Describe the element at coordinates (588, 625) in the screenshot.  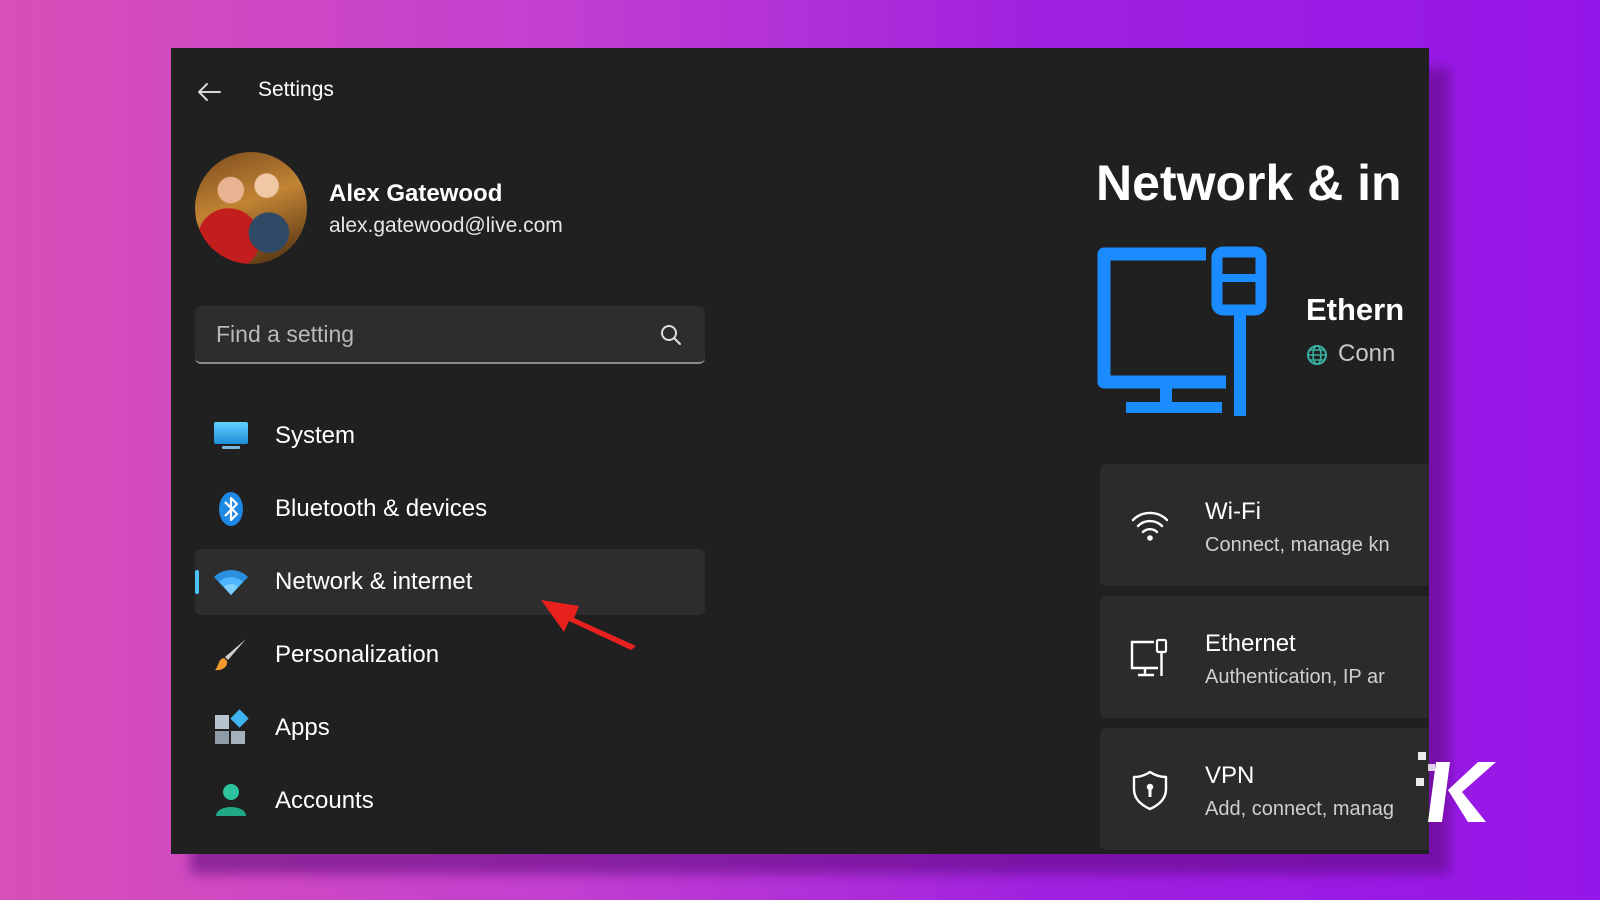
I see `red-arrow-annotation` at that location.